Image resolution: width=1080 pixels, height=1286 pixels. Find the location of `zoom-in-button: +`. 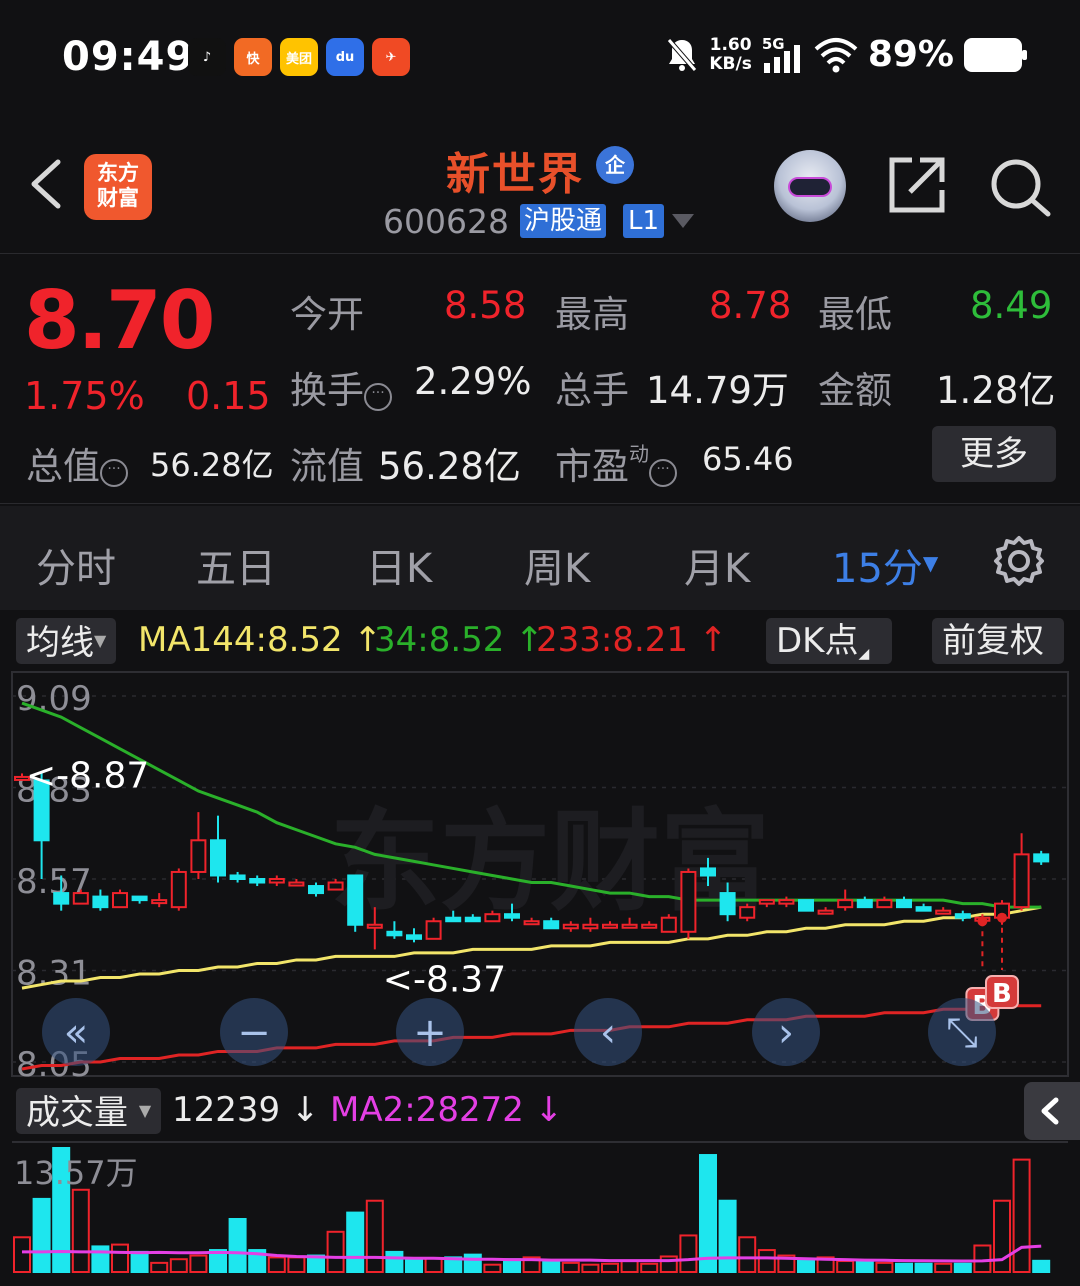

zoom-in-button: + is located at coordinates (430, 1032).